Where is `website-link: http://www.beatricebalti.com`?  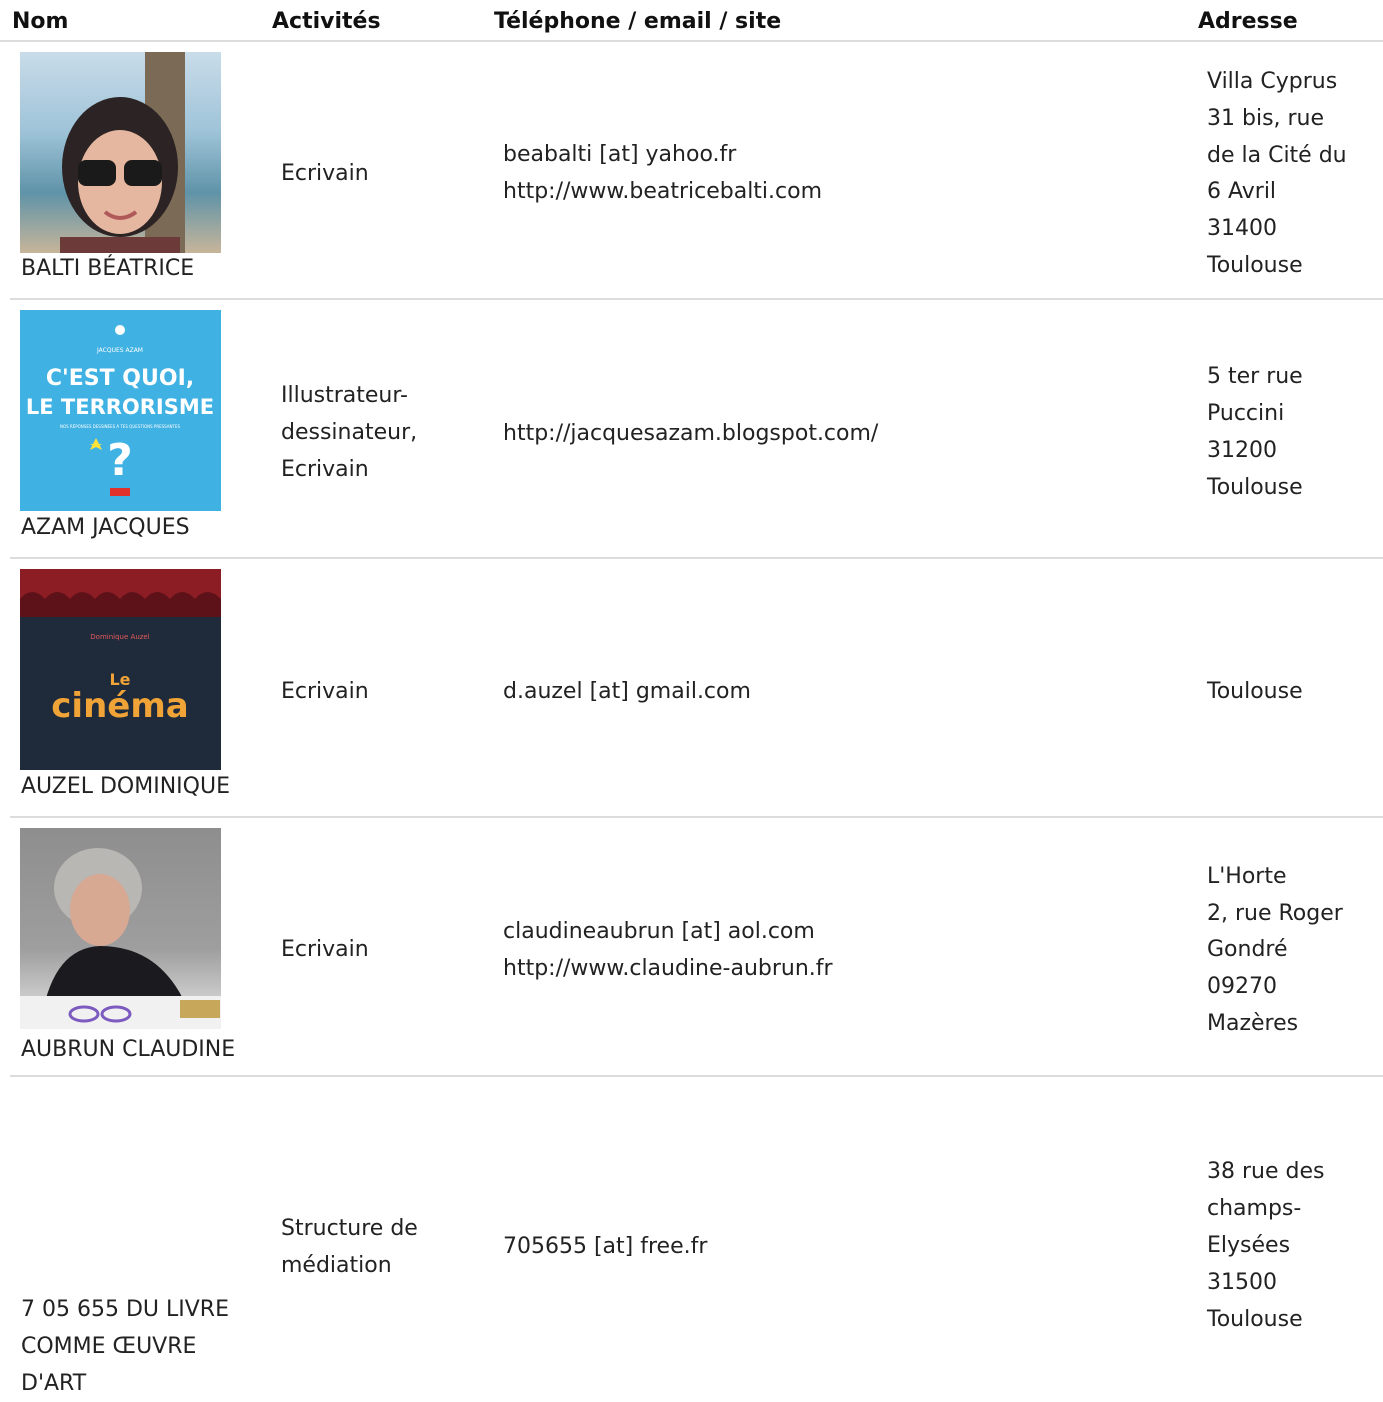 website-link: http://www.beatricebalti.com is located at coordinates (662, 191).